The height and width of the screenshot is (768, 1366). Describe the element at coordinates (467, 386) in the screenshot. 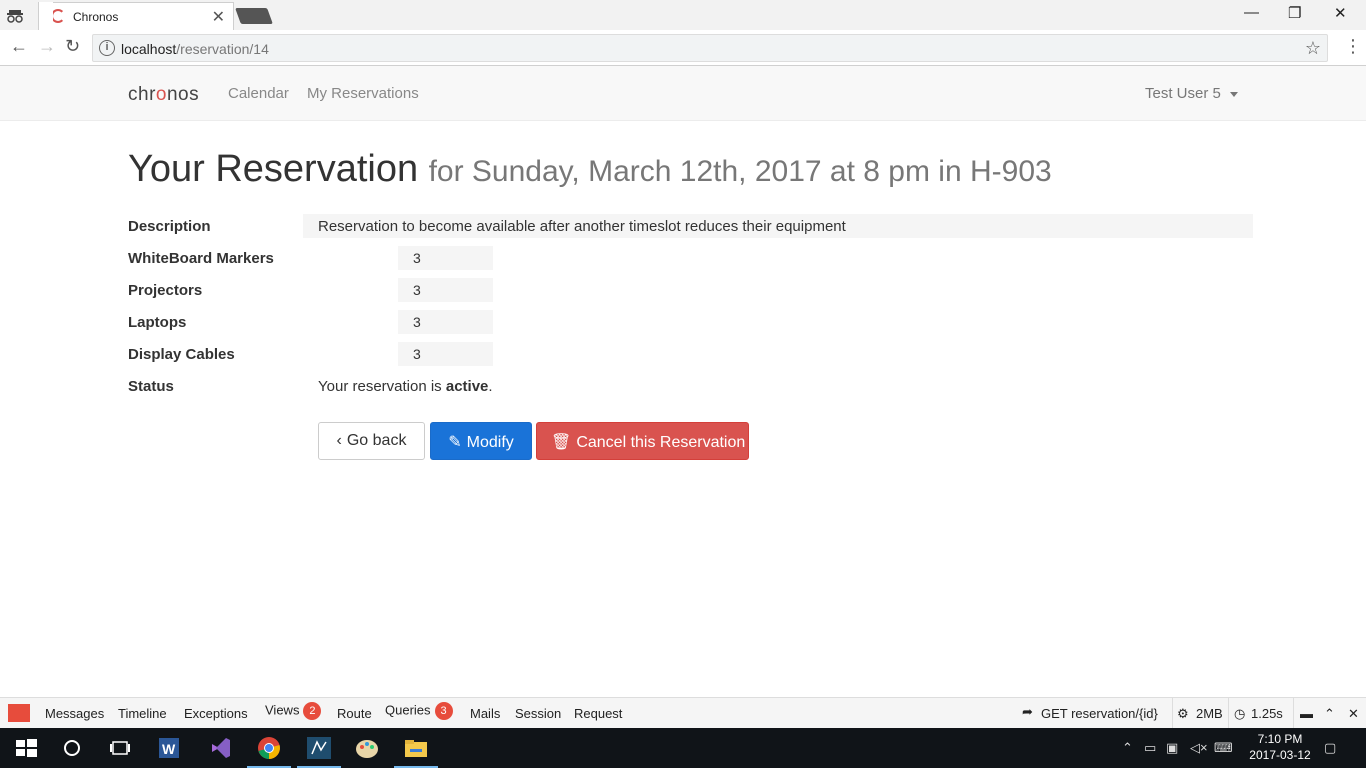

I see `status-badge: active` at that location.